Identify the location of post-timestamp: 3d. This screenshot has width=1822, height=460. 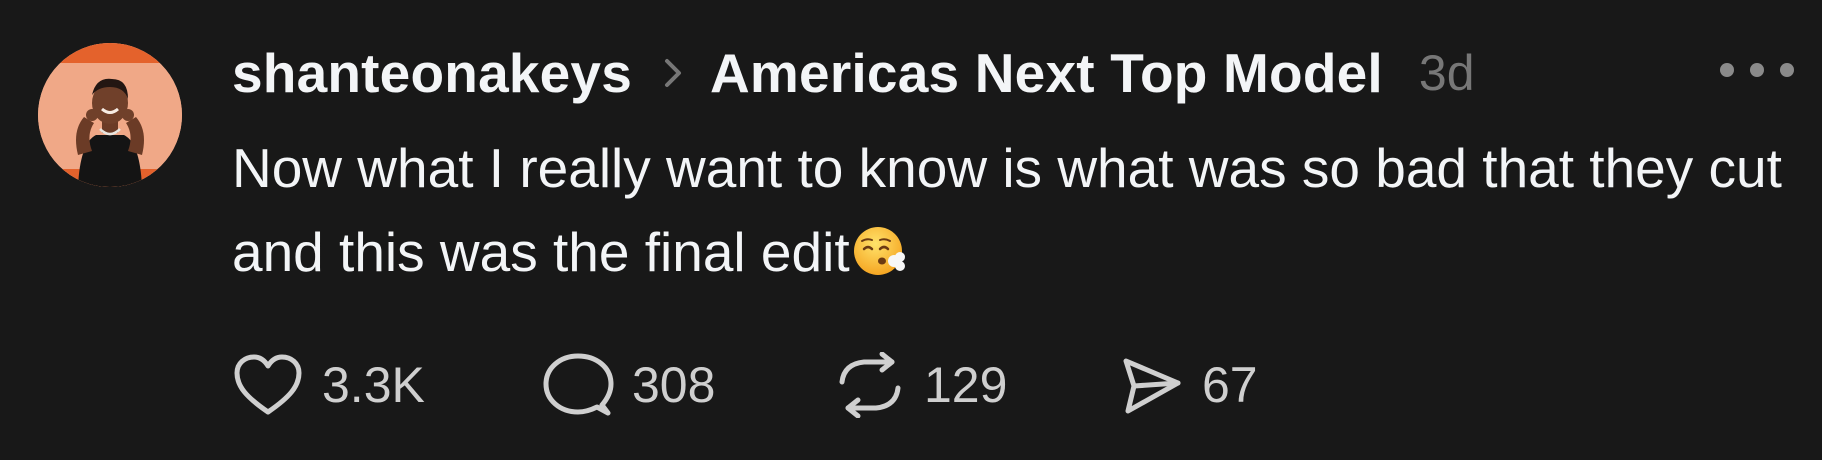
(1447, 73).